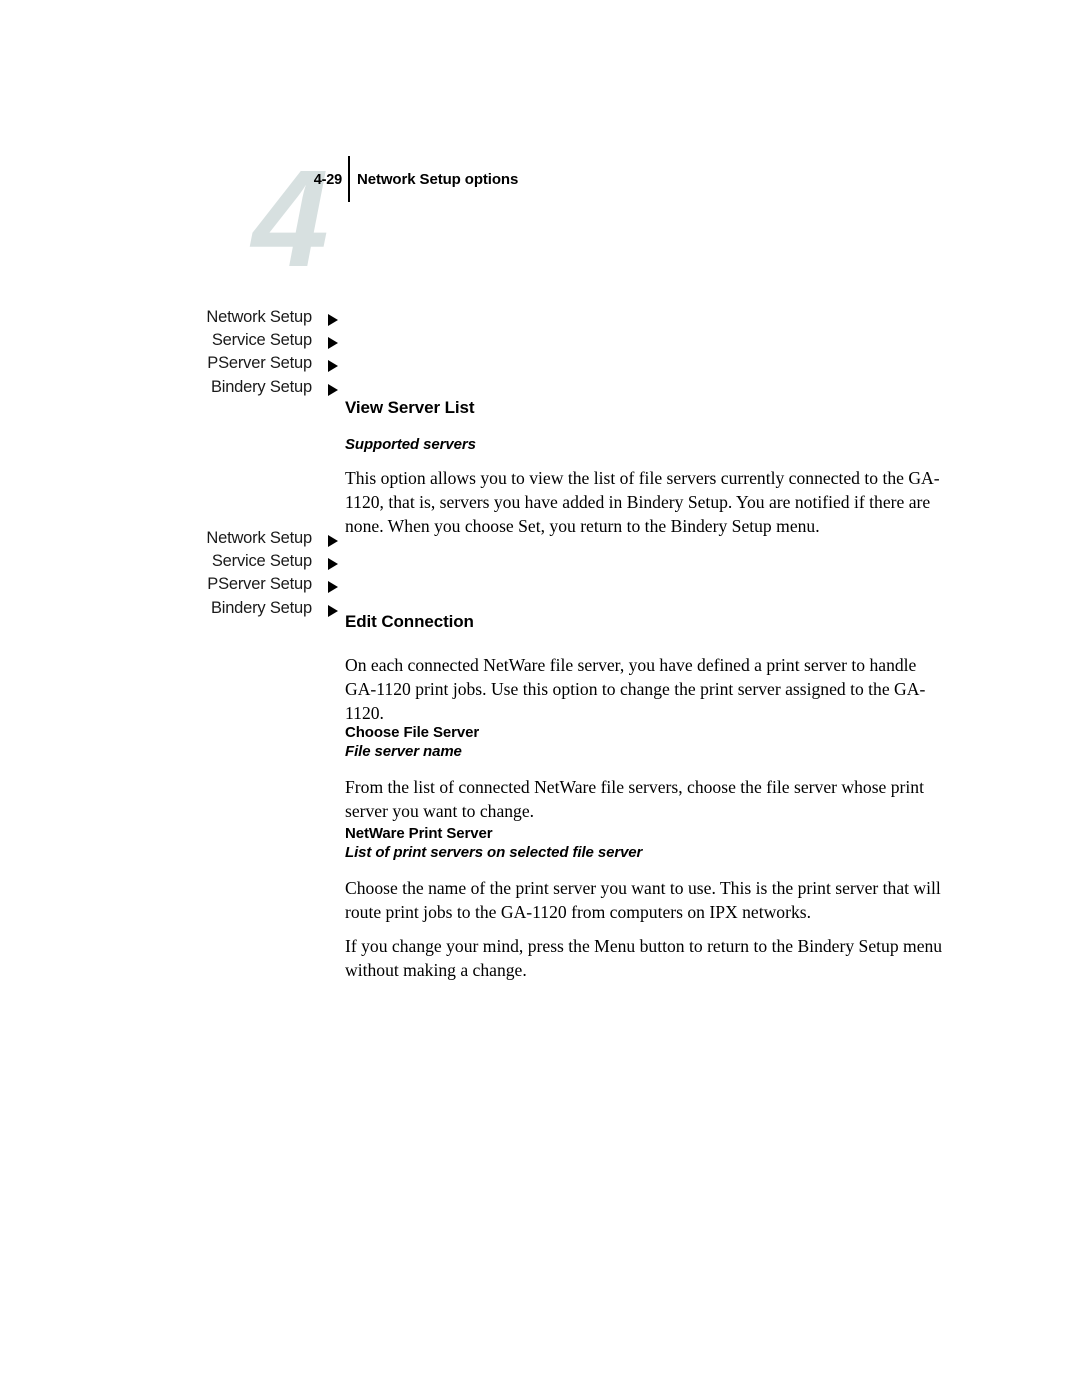 The height and width of the screenshot is (1397, 1080). I want to click on subheading-supported-servers: Supported servers, so click(410, 444).